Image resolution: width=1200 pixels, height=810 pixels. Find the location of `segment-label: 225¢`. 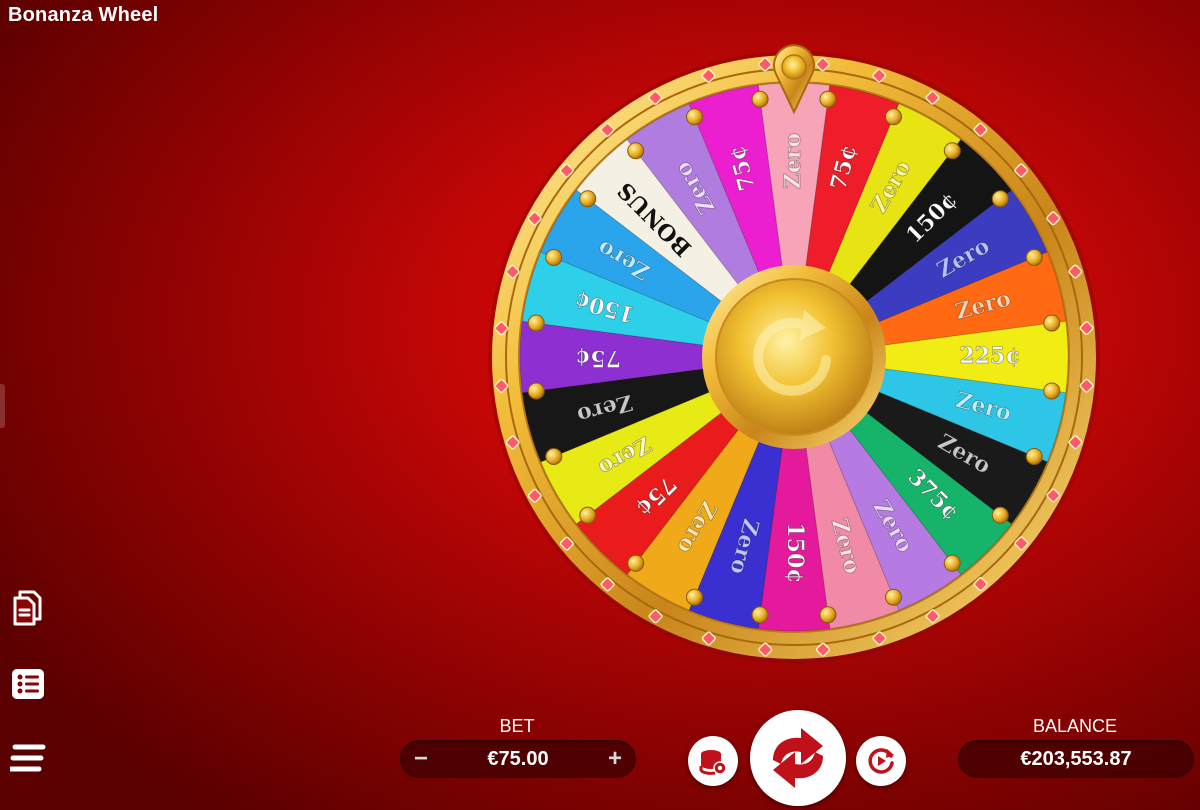

segment-label: 225¢ is located at coordinates (989, 356).